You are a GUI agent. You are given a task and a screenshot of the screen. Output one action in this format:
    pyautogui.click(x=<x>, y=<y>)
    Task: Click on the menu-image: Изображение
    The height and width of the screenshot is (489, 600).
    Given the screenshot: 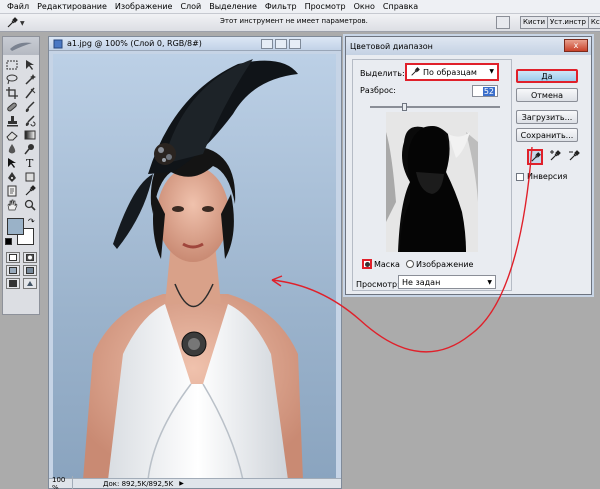 What is the action you would take?
    pyautogui.click(x=144, y=7)
    